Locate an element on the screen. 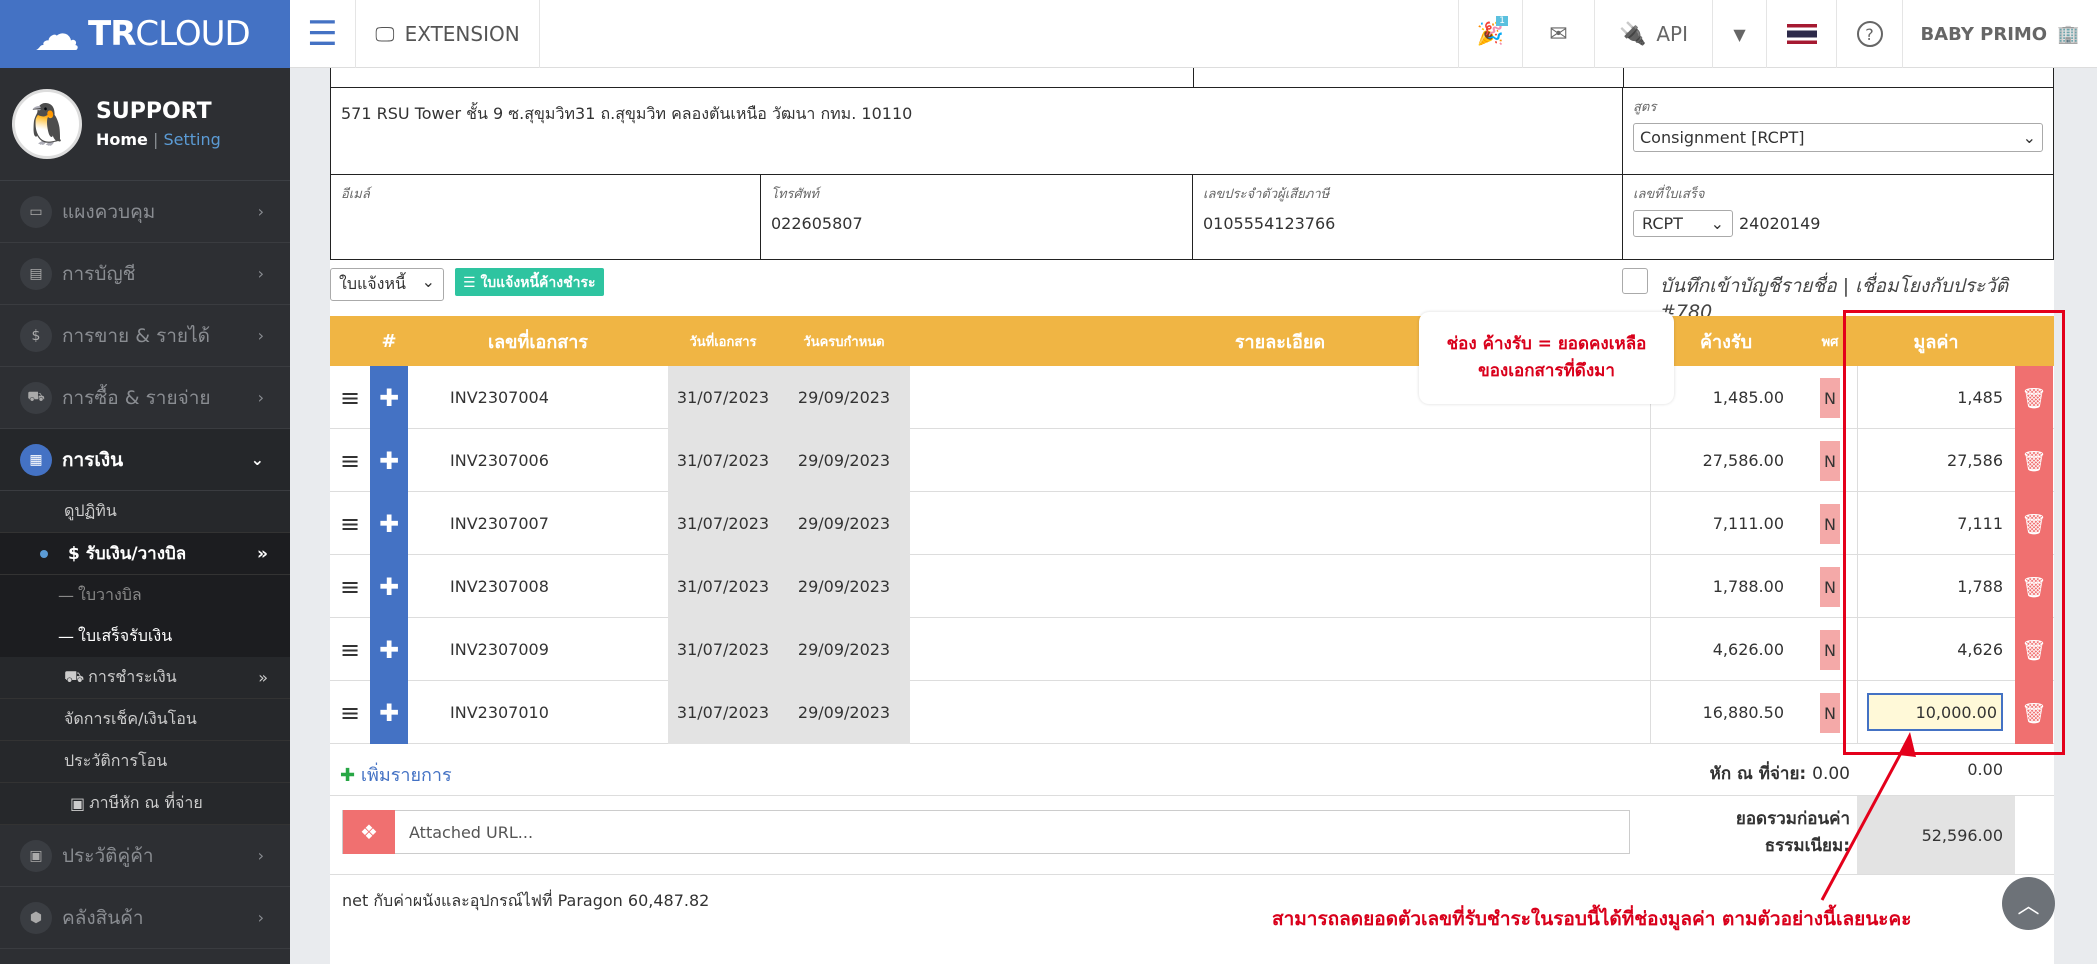 This screenshot has height=964, width=2097. chevron-up-icon: ︿ is located at coordinates (2028, 906).